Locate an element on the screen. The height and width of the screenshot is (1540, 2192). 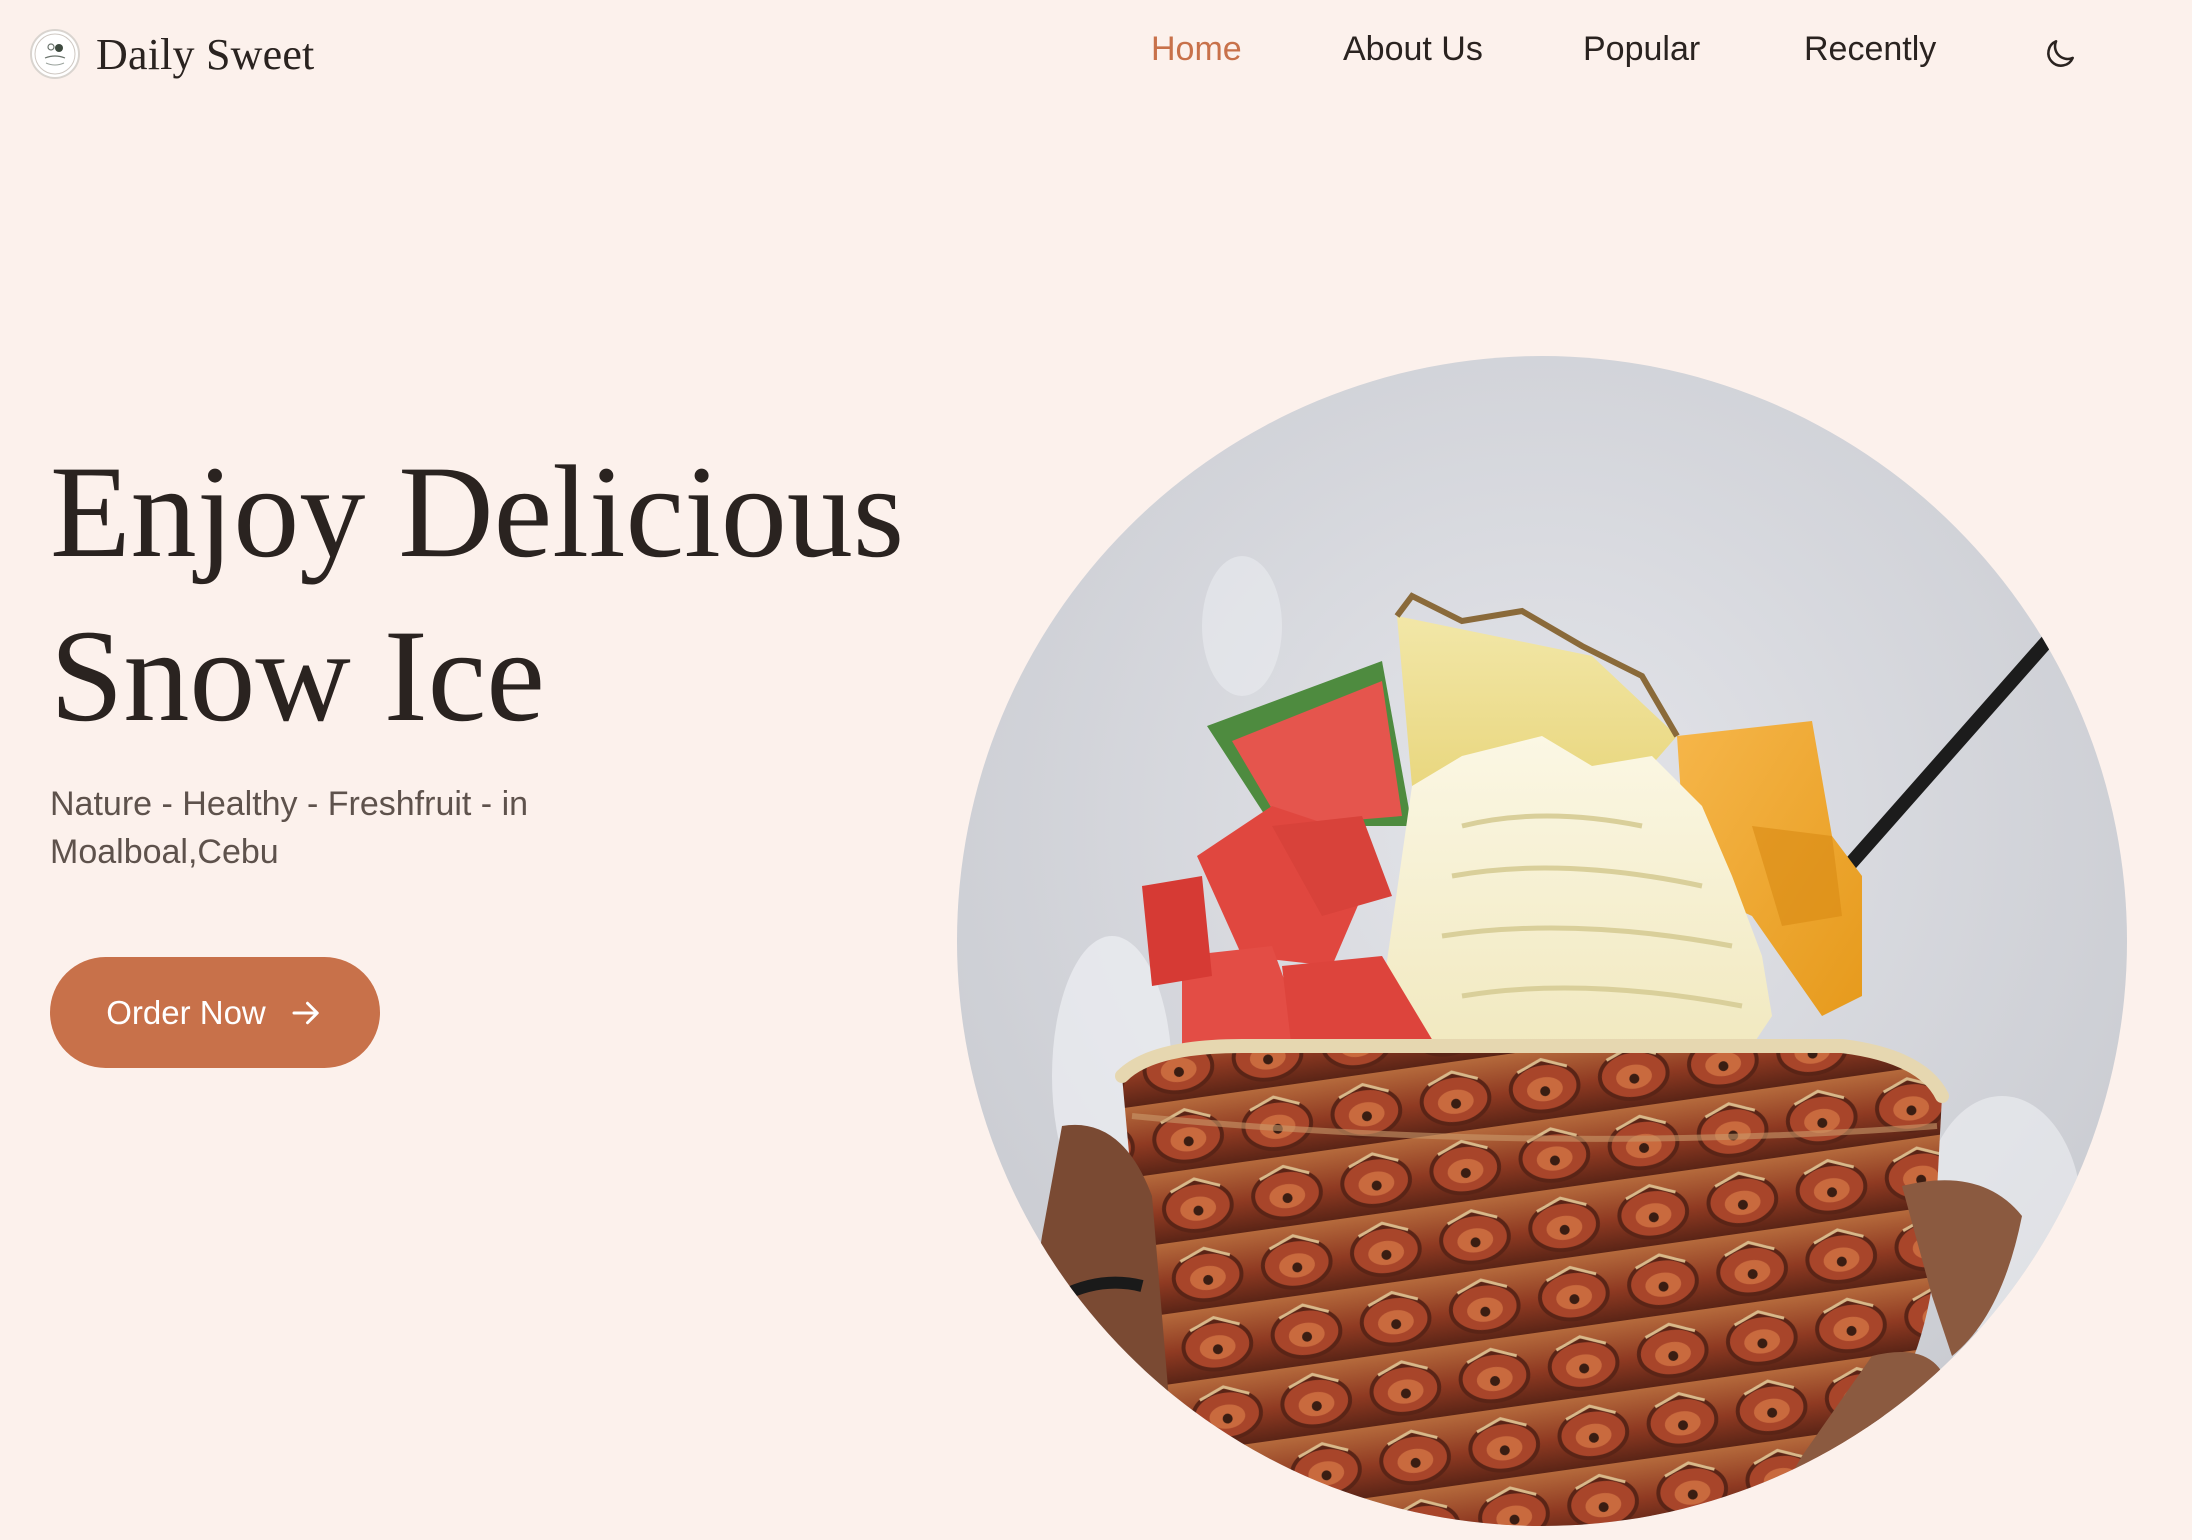
nav-popular: Popular is located at coordinates (1641, 49).